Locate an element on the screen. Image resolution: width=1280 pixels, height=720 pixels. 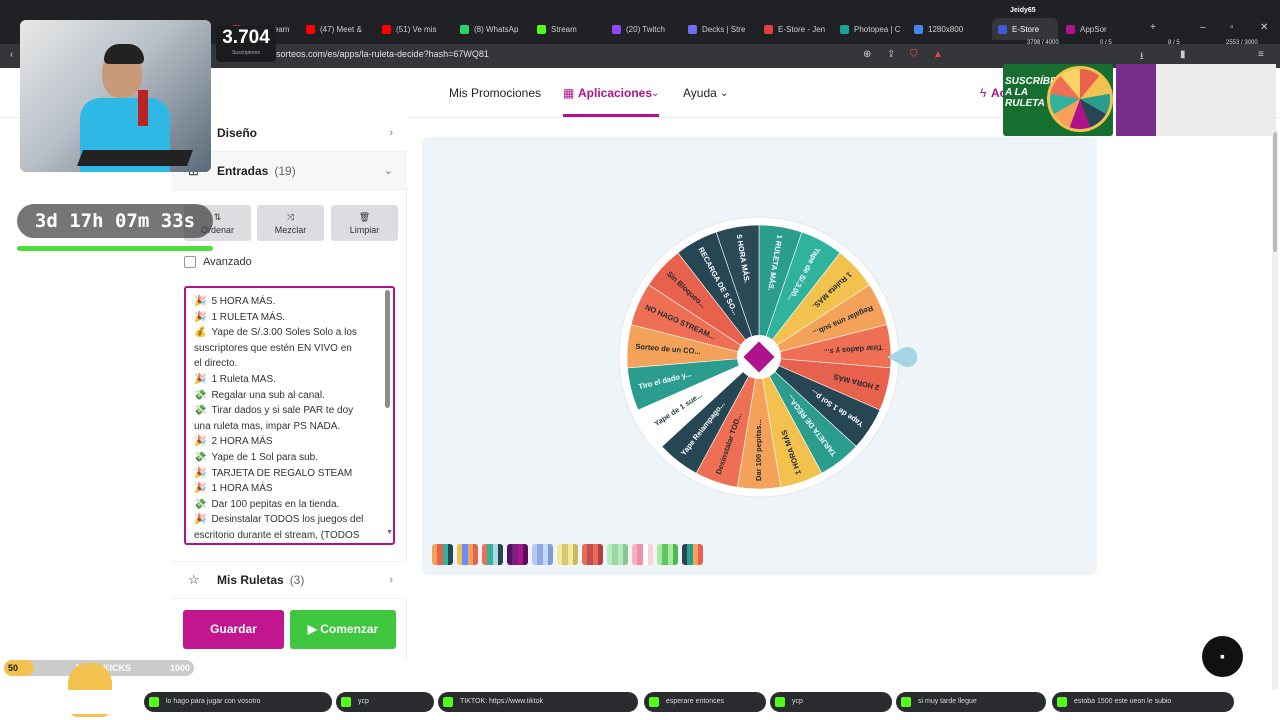
menu-icon: ≡ is located at coordinates (1261, 54).